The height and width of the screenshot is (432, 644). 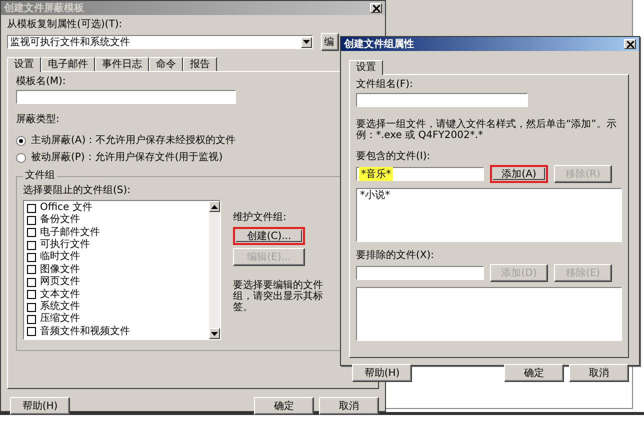 What do you see at coordinates (395, 256) in the screenshot?
I see `exclude-label: 要排除的文件(X):` at bounding box center [395, 256].